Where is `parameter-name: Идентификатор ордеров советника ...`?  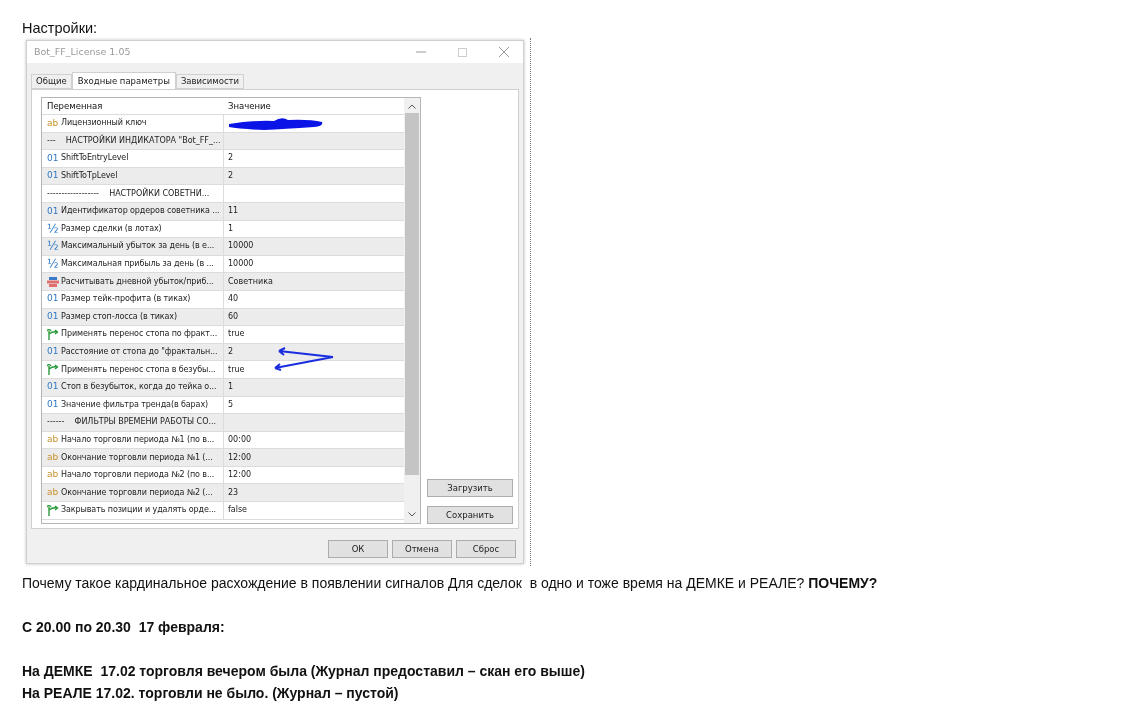 parameter-name: Идентификатор ордеров советника ... is located at coordinates (140, 211).